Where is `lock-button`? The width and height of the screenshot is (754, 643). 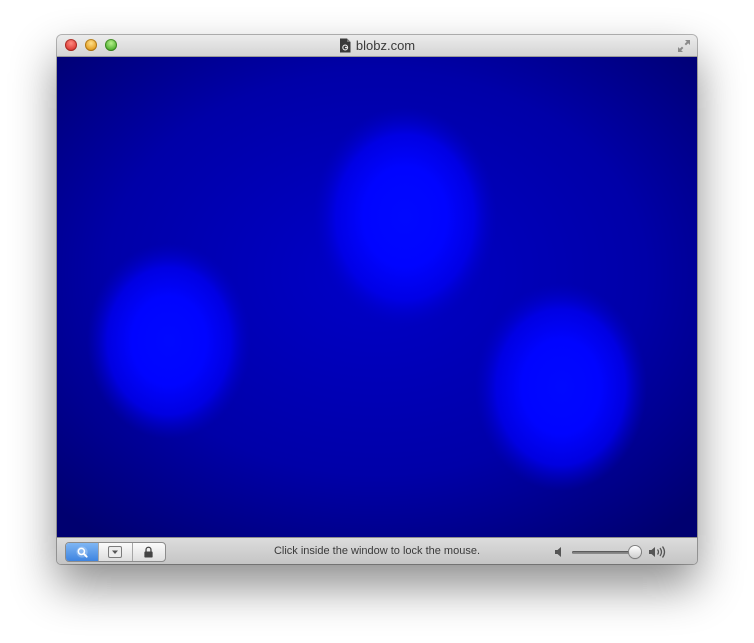 lock-button is located at coordinates (149, 552).